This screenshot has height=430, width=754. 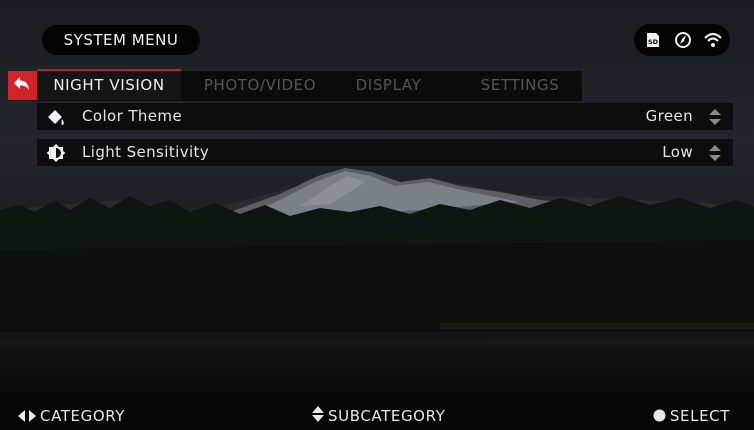 I want to click on footer-hint-bar: CATEGORY SUBCATEGORY SELECT, so click(x=377, y=416).